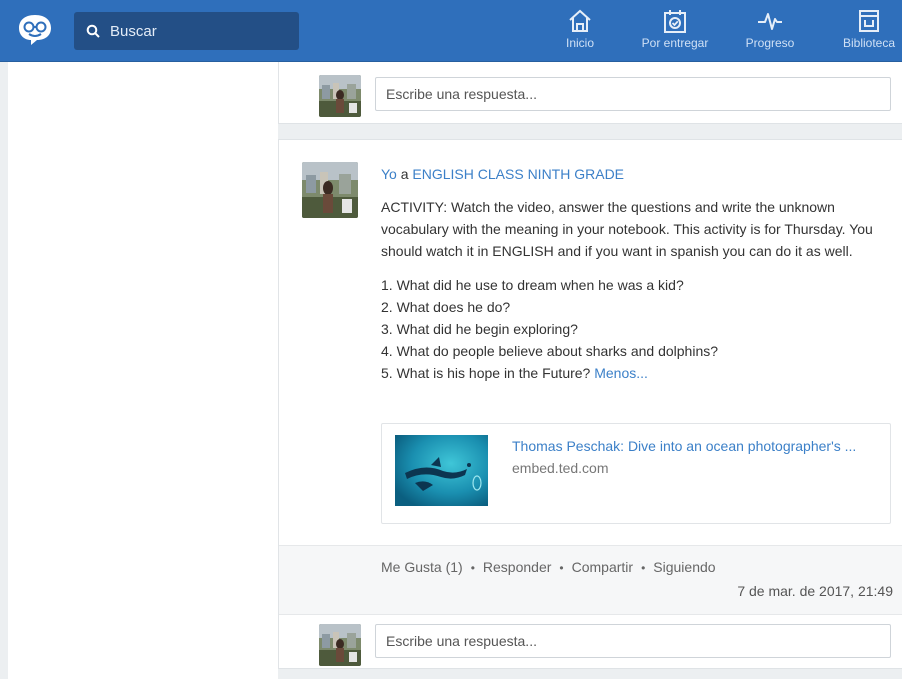 This screenshot has height=679, width=902. Describe the element at coordinates (675, 43) in the screenshot. I see `nav-label-por-entregar: Por entregar` at that location.